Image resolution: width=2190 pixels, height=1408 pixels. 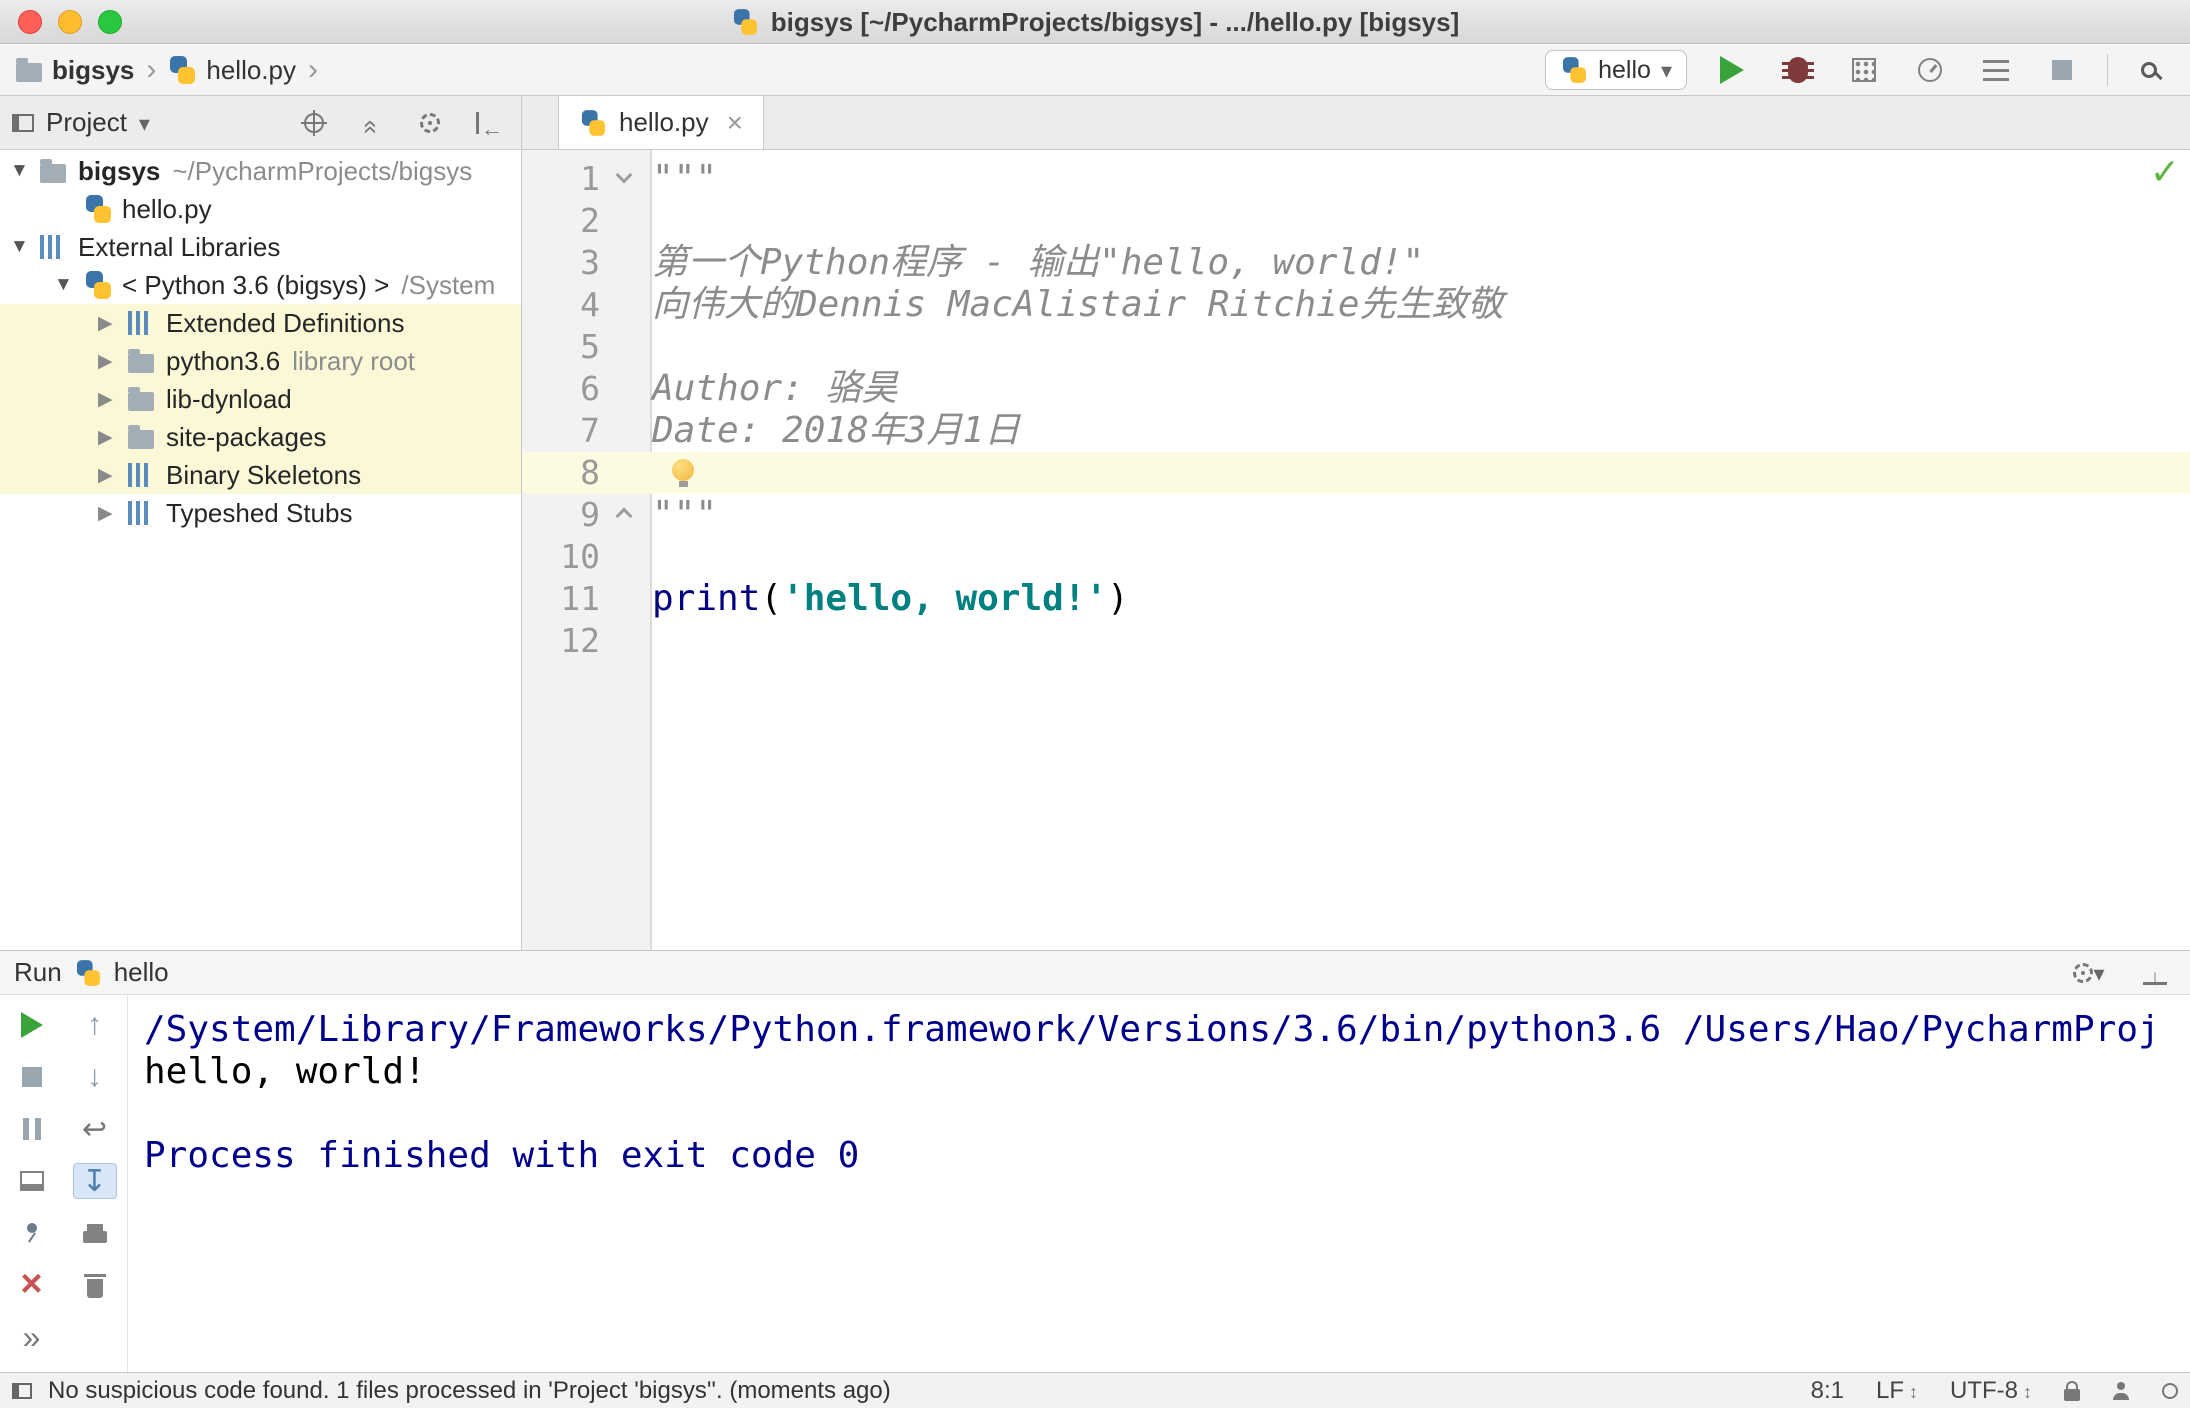 I want to click on tree-item-bigsys: ▼ bigsys ~/PycharmProjects/bigsys, so click(x=260, y=171).